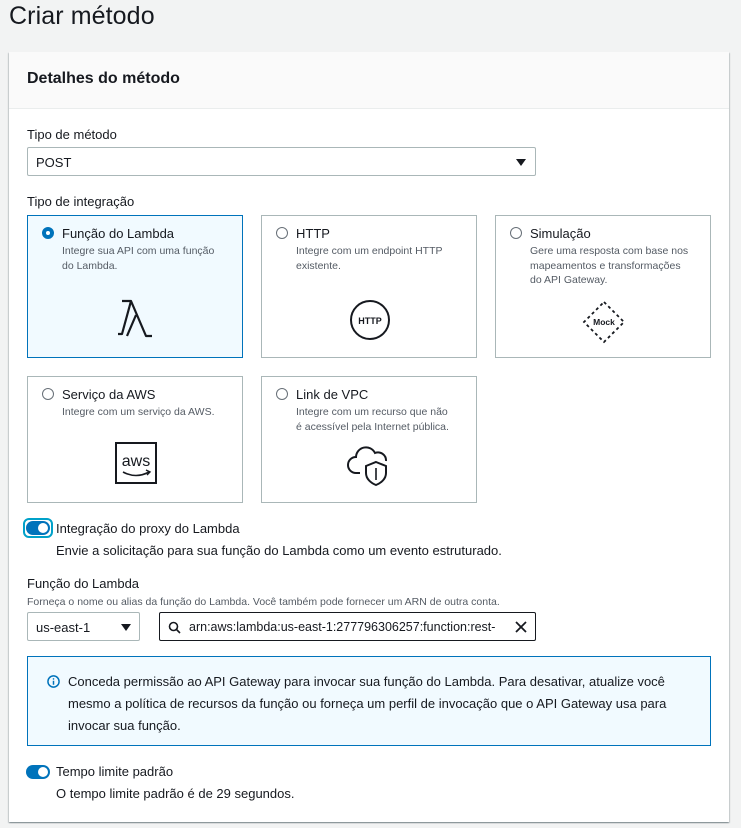 The height and width of the screenshot is (828, 741). I want to click on aws-icon-text: aws, so click(136, 461).